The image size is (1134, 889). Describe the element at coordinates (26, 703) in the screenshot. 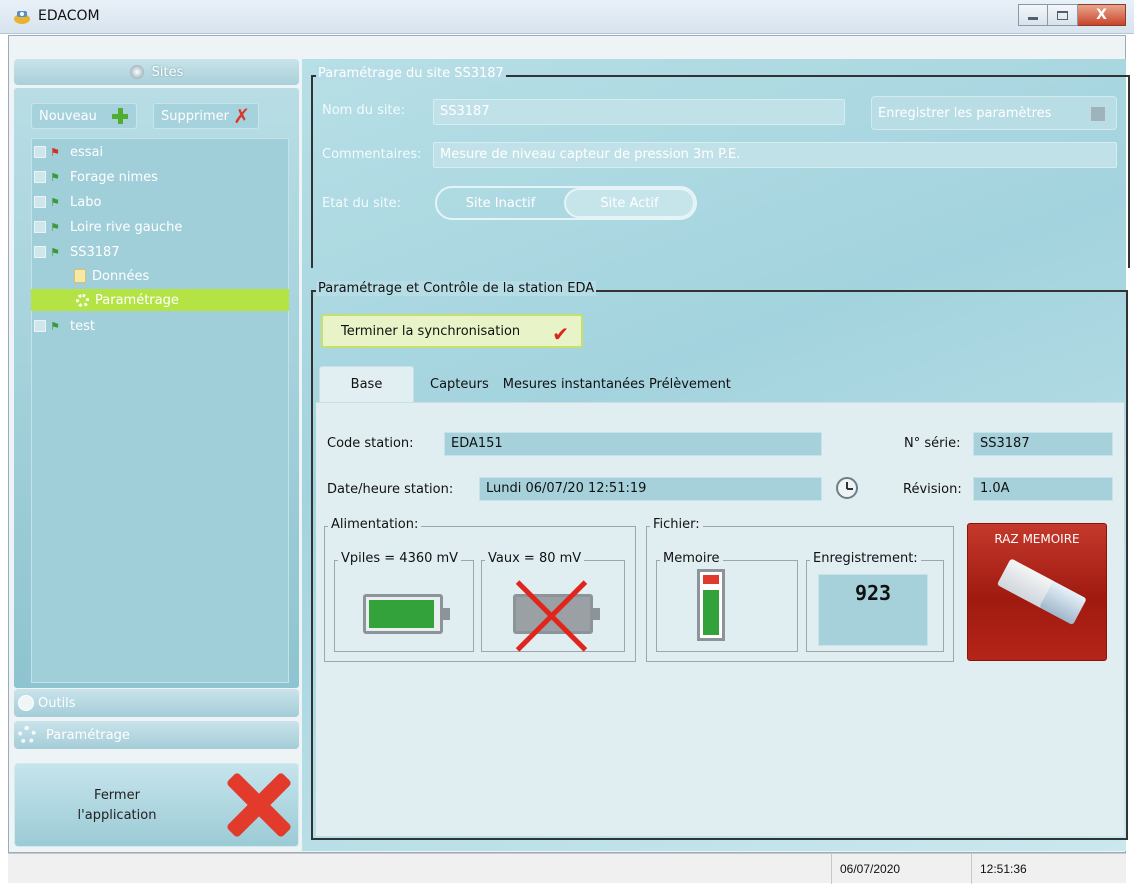

I see `tools-icon` at that location.